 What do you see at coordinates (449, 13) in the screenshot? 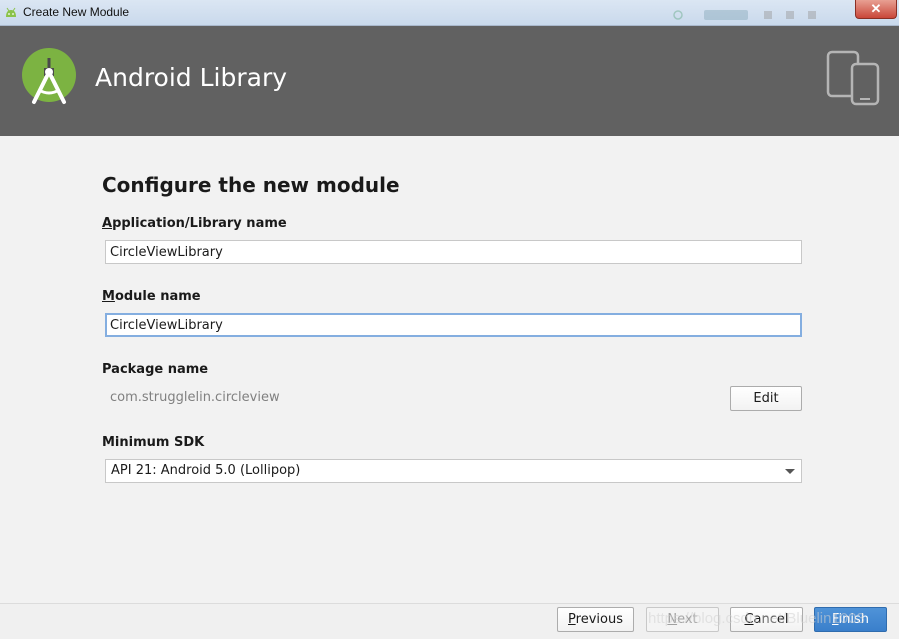
I see `window-titlebar: Create New Module ✕` at bounding box center [449, 13].